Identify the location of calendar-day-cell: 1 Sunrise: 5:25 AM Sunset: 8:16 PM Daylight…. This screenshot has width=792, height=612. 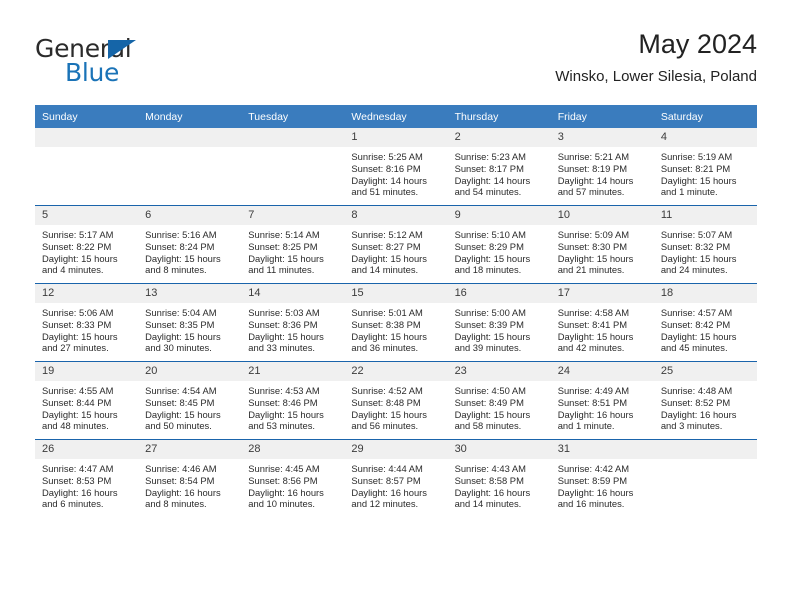
(396, 167).